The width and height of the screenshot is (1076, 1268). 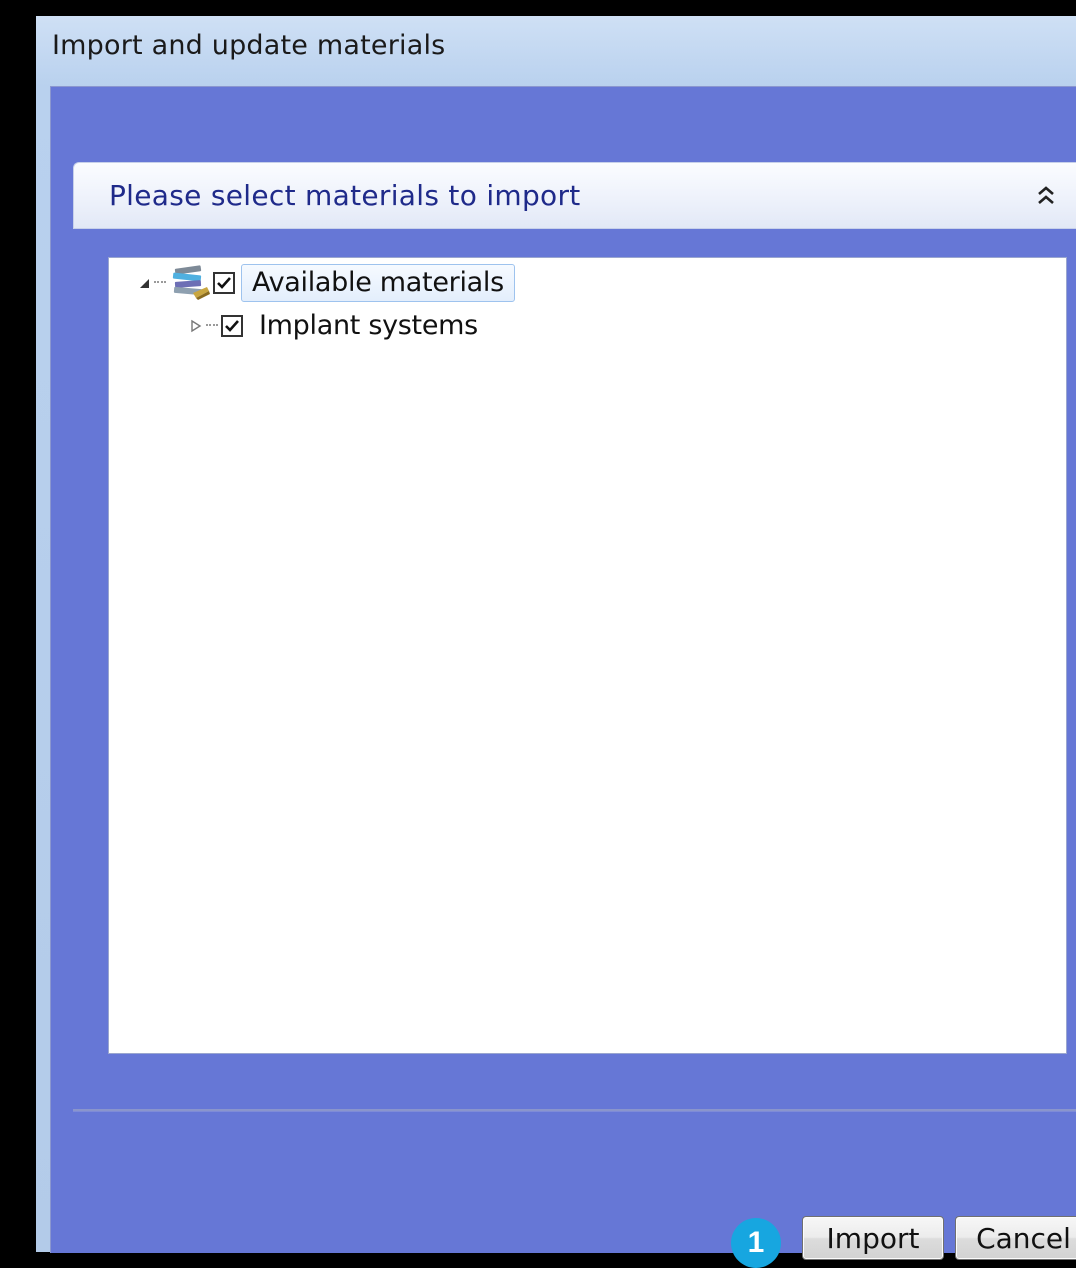 I want to click on group-header: Please select materials to import, so click(x=574, y=195).